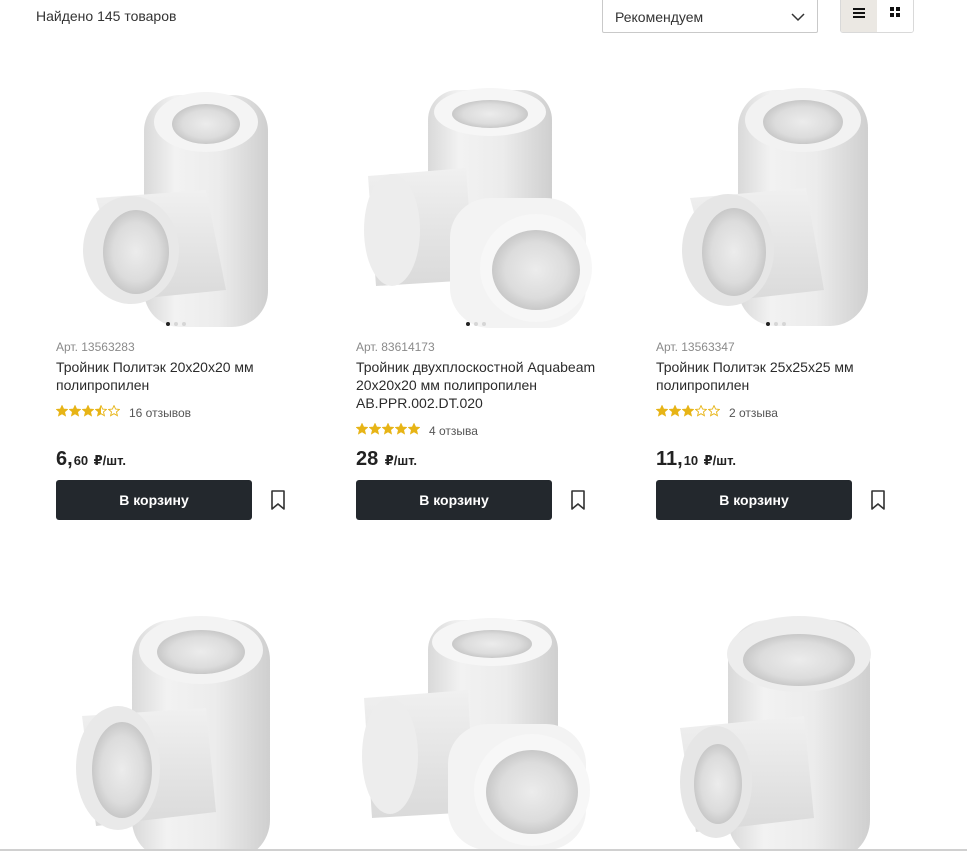 The height and width of the screenshot is (855, 967). Describe the element at coordinates (691, 460) in the screenshot. I see `price-fraction: 10` at that location.